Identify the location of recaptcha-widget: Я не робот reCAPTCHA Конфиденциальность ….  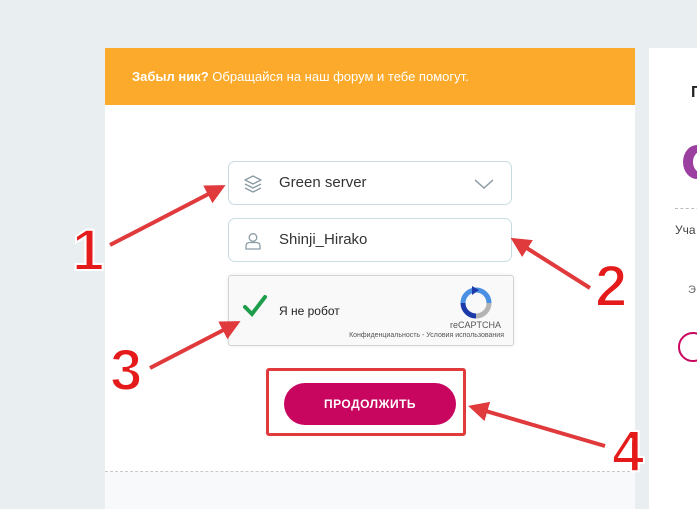
(371, 310).